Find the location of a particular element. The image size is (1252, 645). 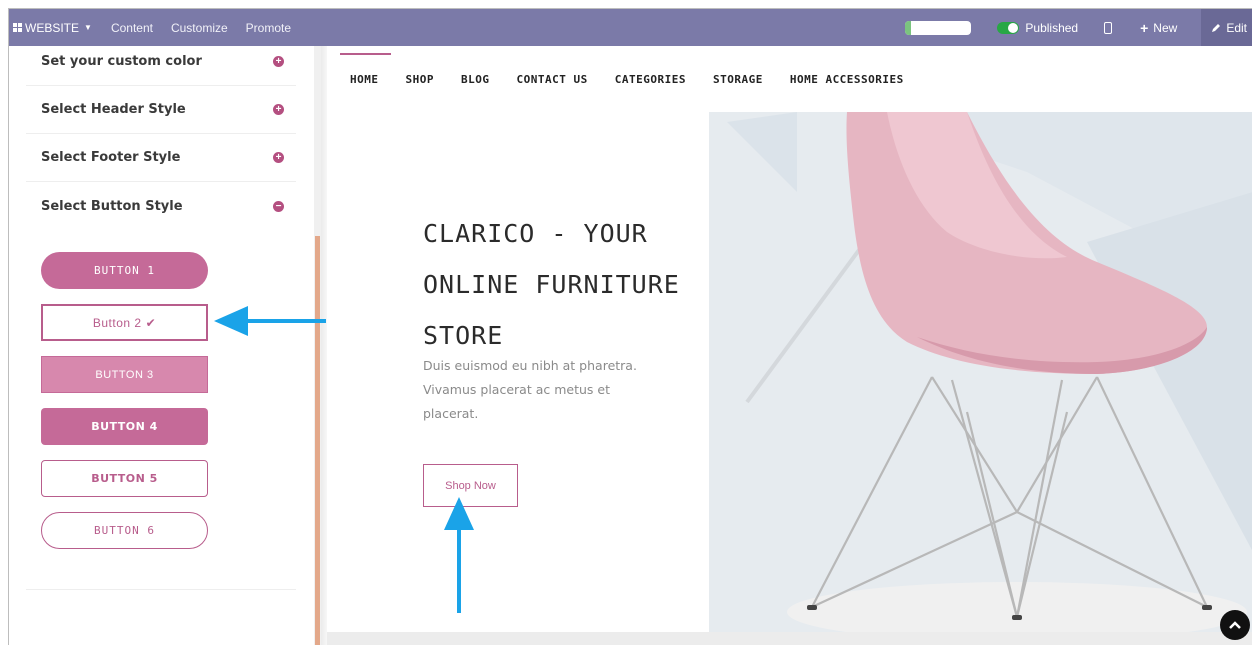

hero-title-line: CLARICO - YOUR is located at coordinates (535, 233).